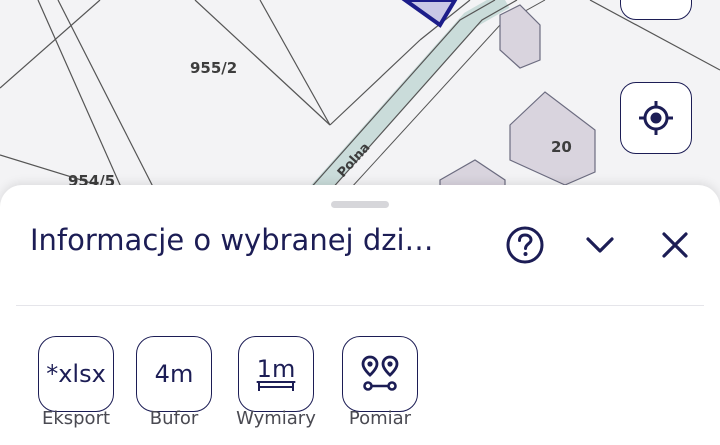 This screenshot has width=720, height=445. Describe the element at coordinates (276, 369) in the screenshot. I see `dimensions-label: 1m` at that location.